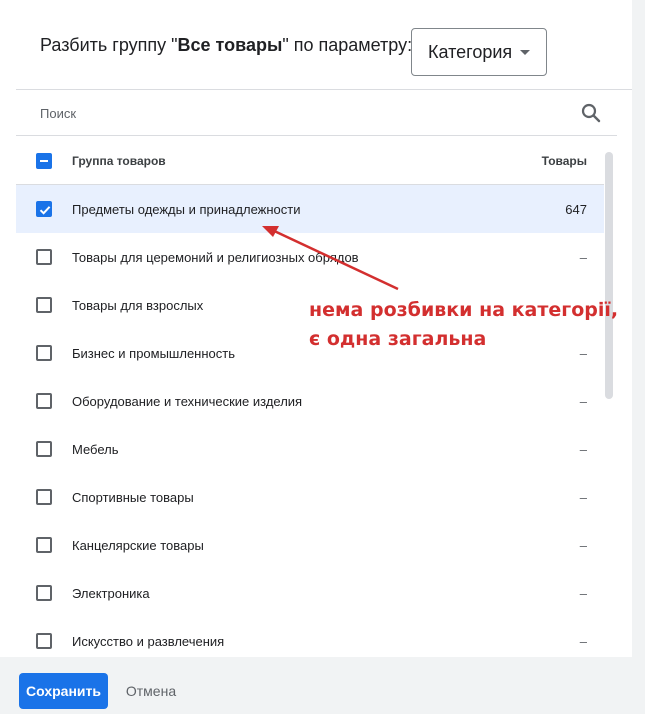 The width and height of the screenshot is (645, 714). I want to click on checkbox-checked-icon, so click(44, 209).